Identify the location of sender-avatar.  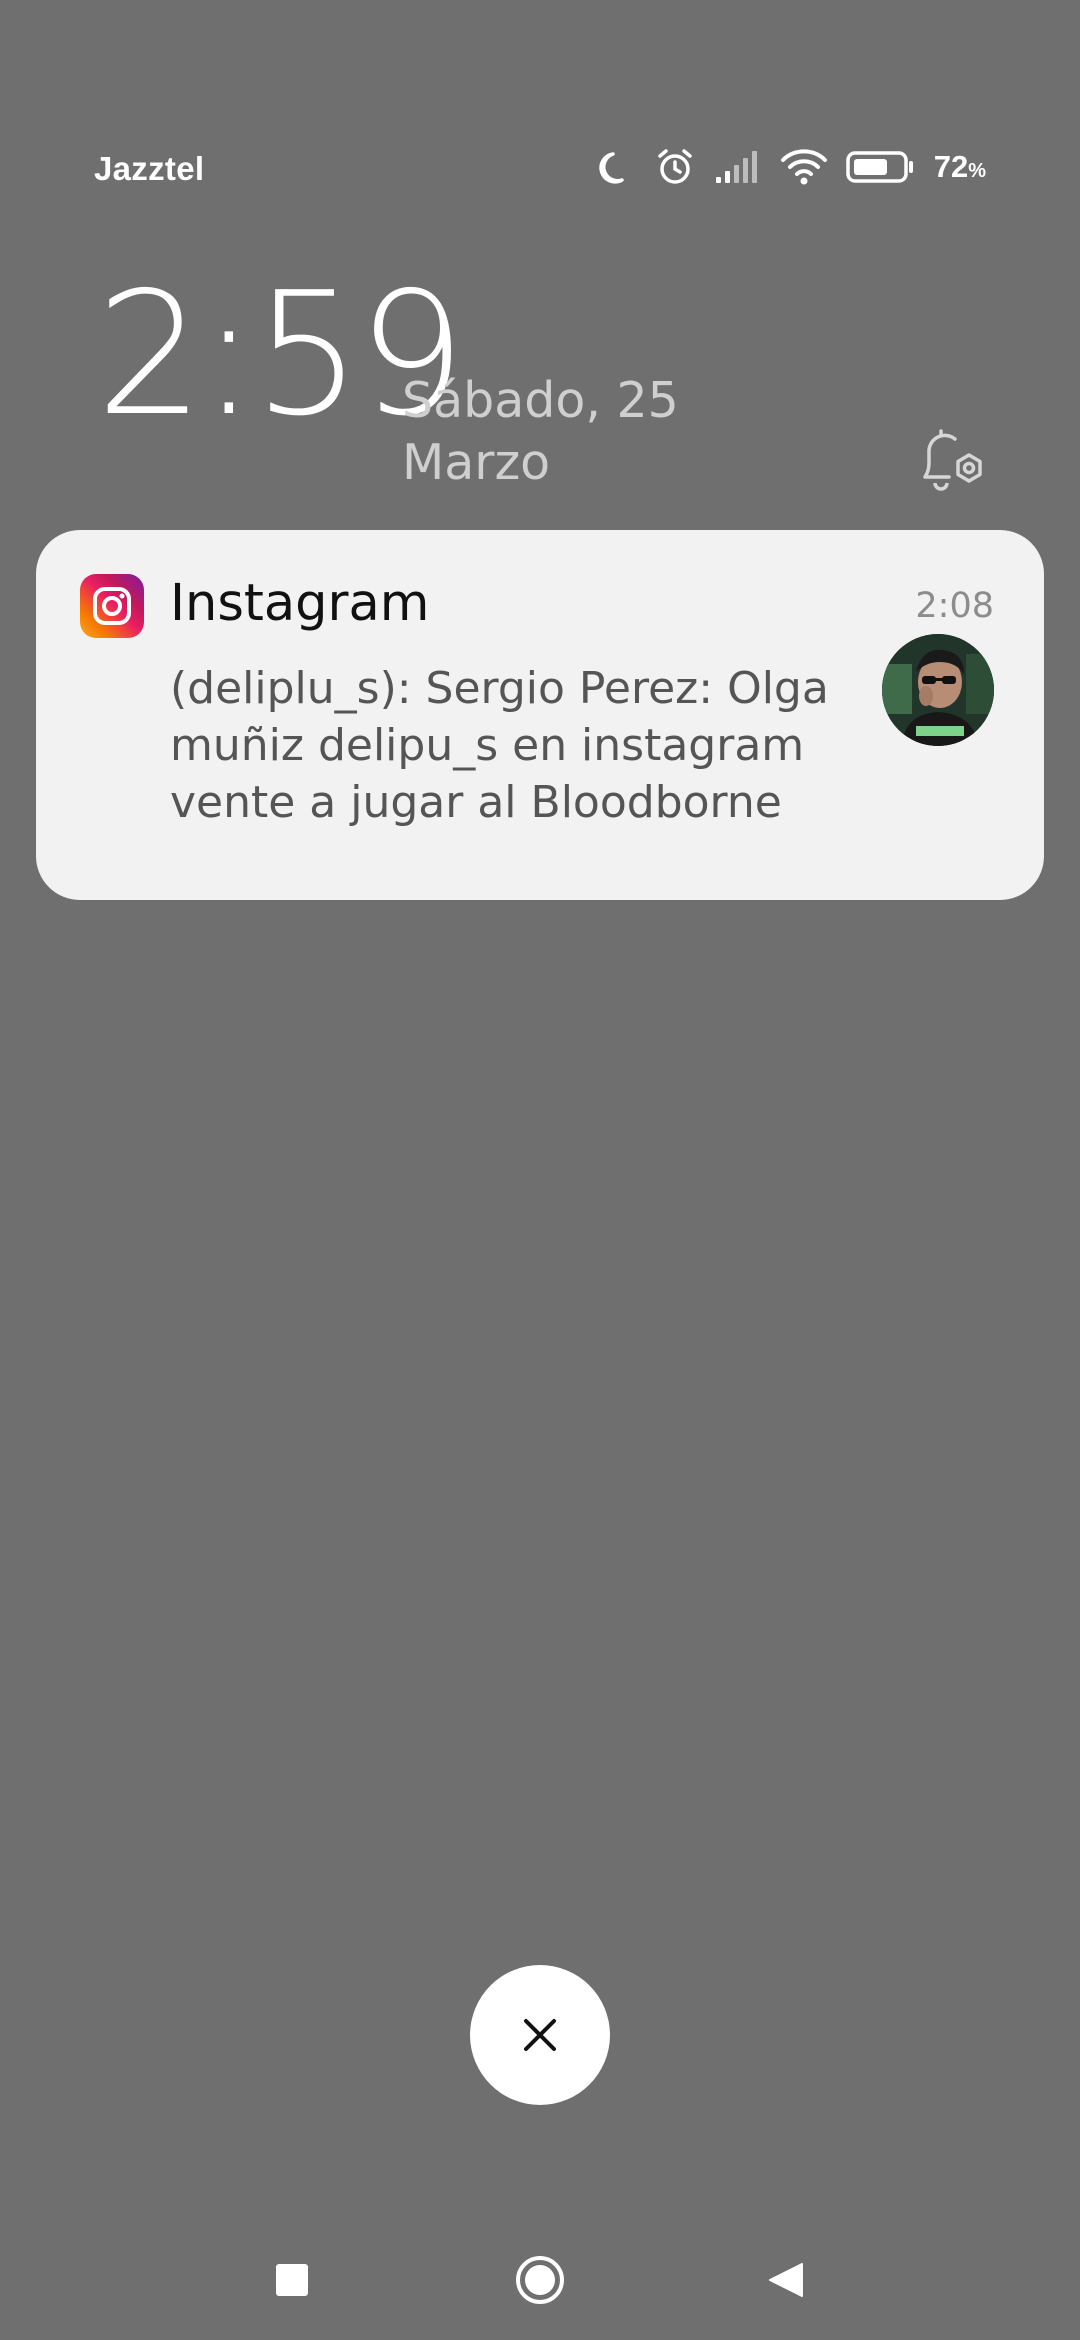
(938, 690).